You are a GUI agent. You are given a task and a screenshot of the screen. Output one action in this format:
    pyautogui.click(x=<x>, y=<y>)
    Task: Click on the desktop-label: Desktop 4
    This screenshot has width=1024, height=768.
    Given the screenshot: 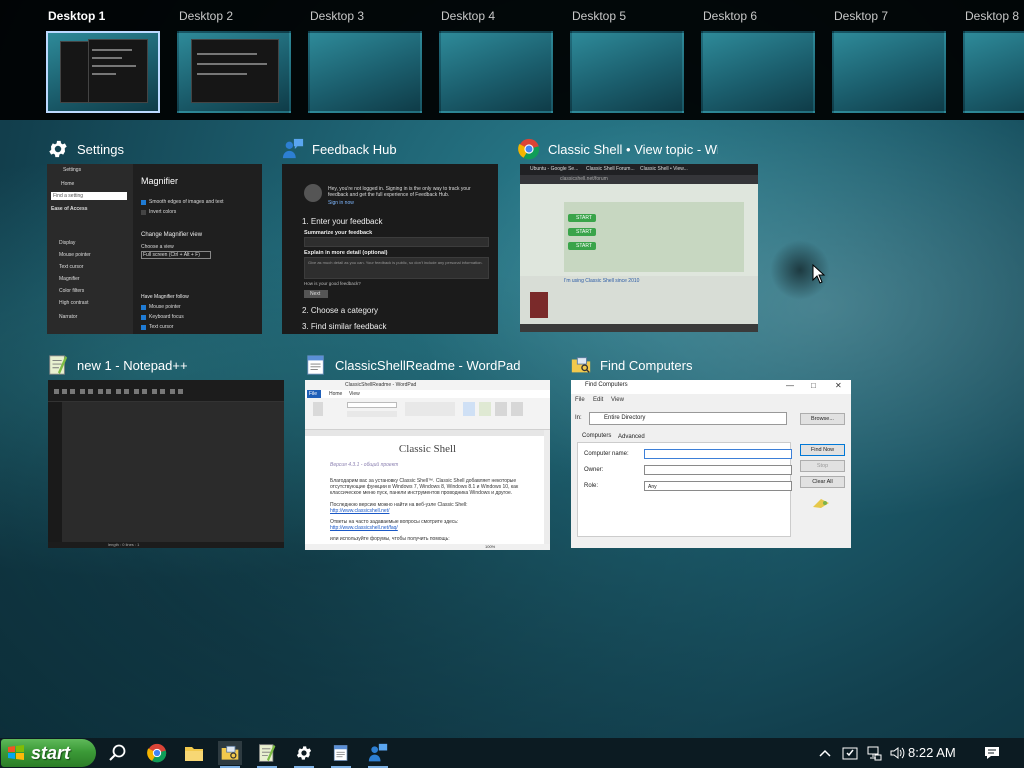 What is the action you would take?
    pyautogui.click(x=468, y=16)
    